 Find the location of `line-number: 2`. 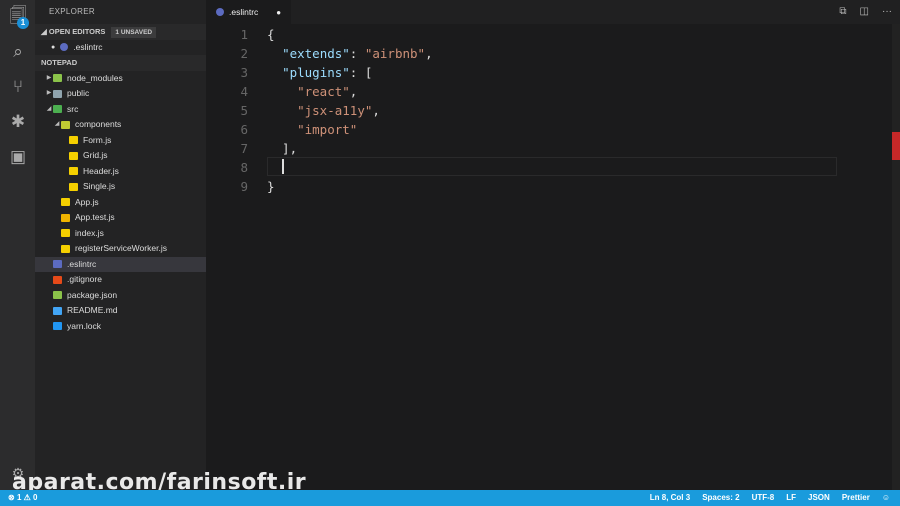

line-number: 2 is located at coordinates (244, 53).